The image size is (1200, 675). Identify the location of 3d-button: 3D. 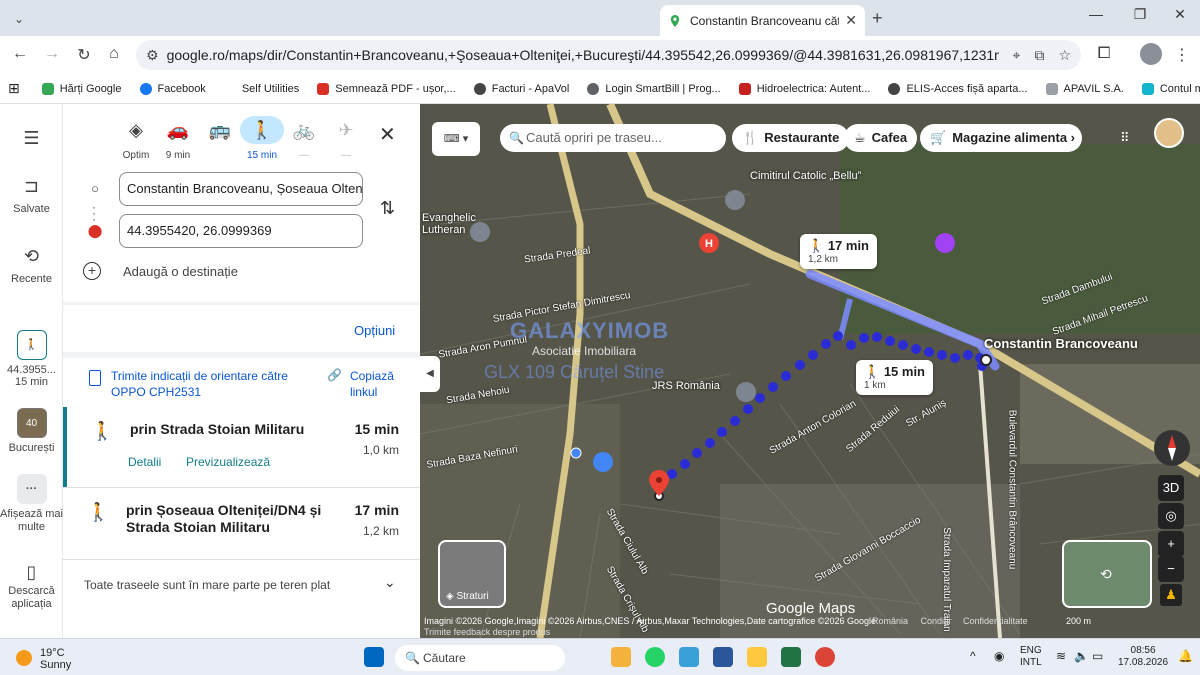
(1171, 488).